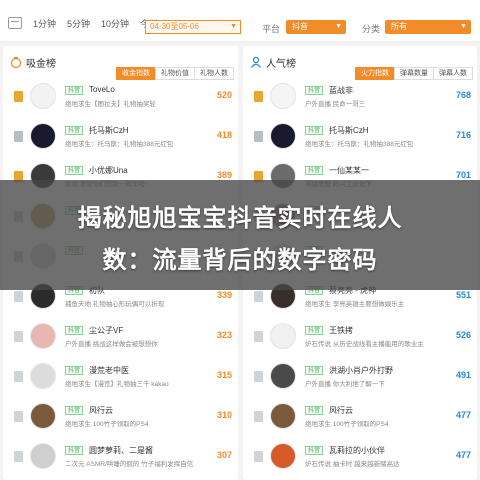 This screenshot has height=480, width=480. I want to click on streamer-name: 小优娜Una, so click(108, 170).